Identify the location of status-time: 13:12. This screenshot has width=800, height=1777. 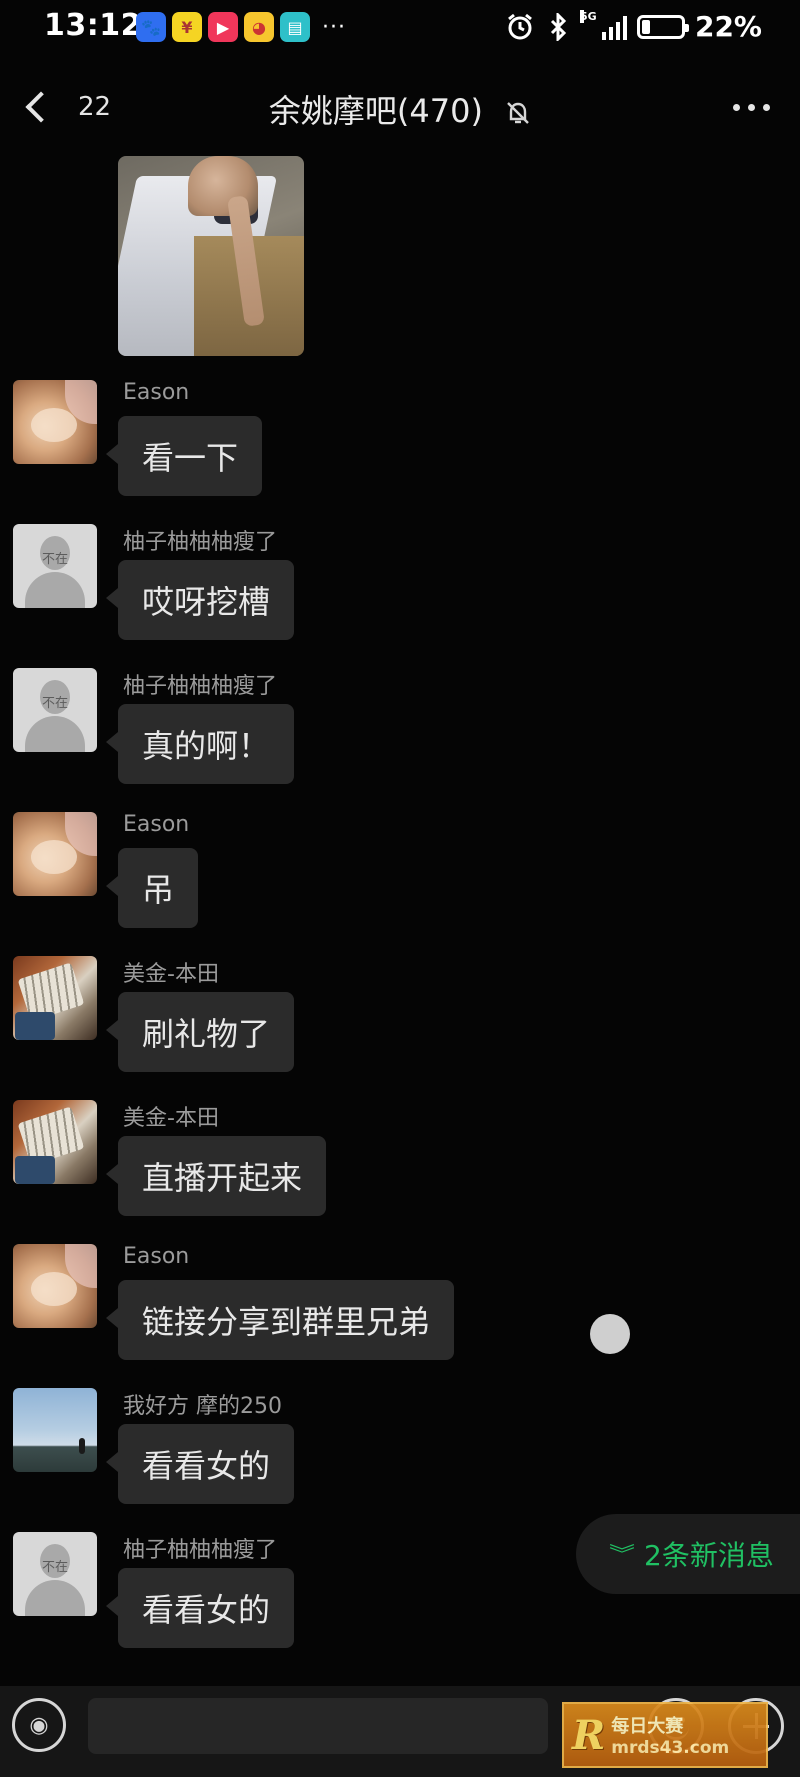
(93, 25).